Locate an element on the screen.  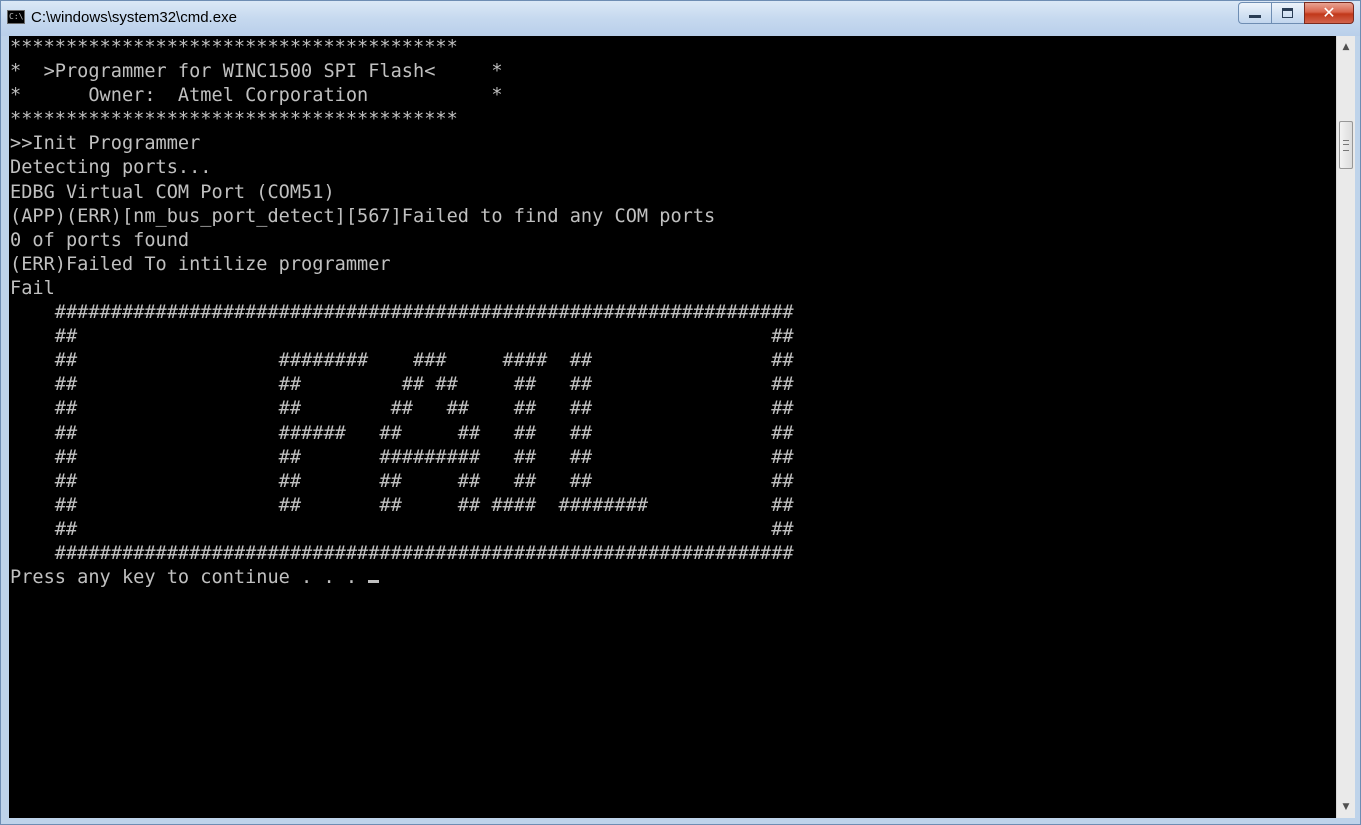
minimize-button is located at coordinates (1254, 13).